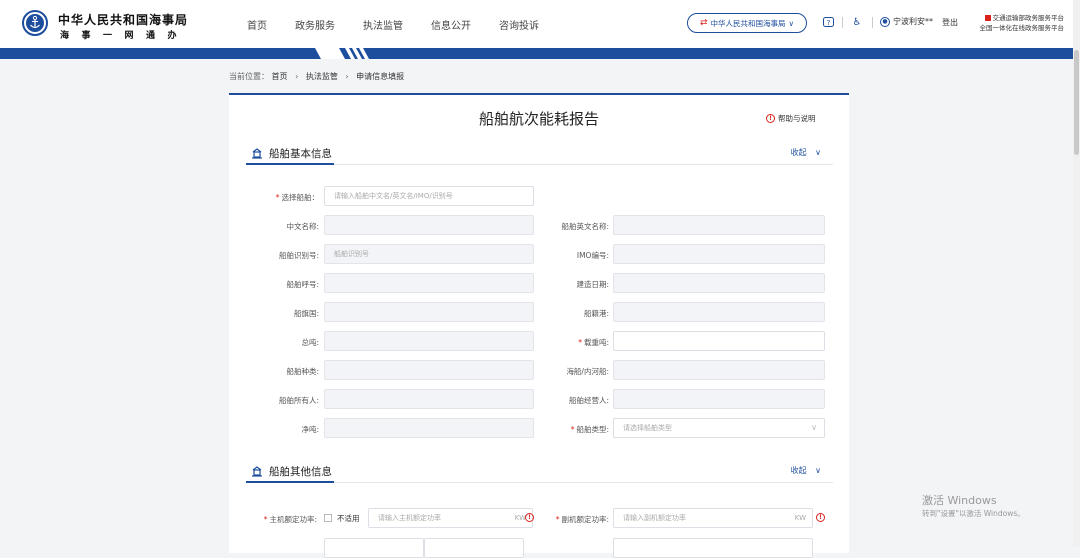 Image resolution: width=1080 pixels, height=558 pixels. Describe the element at coordinates (407, 24) in the screenshot. I see `main-nav: 首页 政务服务 执法监管 信息公开 咨询投诉` at that location.